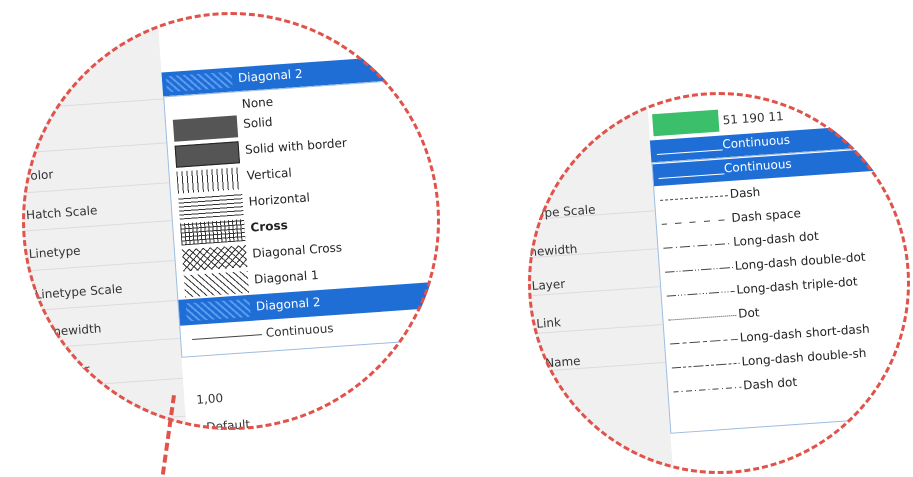 The width and height of the screenshot is (913, 477). I want to click on label-name: Name, so click(562, 362).